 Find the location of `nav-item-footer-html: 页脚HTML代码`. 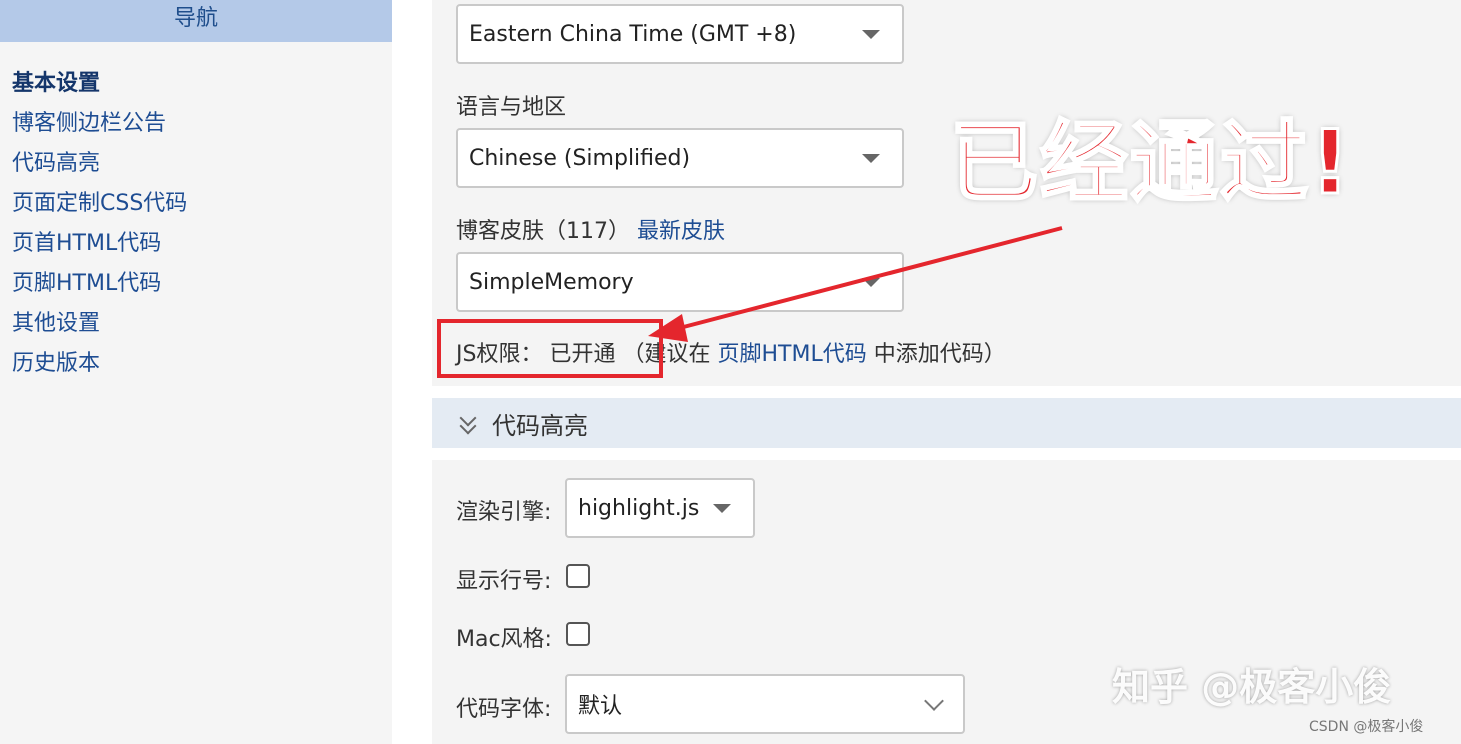

nav-item-footer-html: 页脚HTML代码 is located at coordinates (202, 284).